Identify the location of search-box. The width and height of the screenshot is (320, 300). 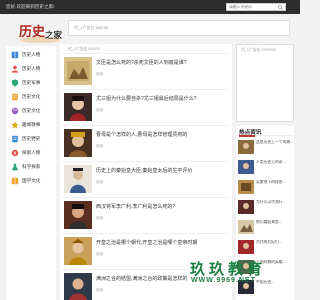
(256, 7).